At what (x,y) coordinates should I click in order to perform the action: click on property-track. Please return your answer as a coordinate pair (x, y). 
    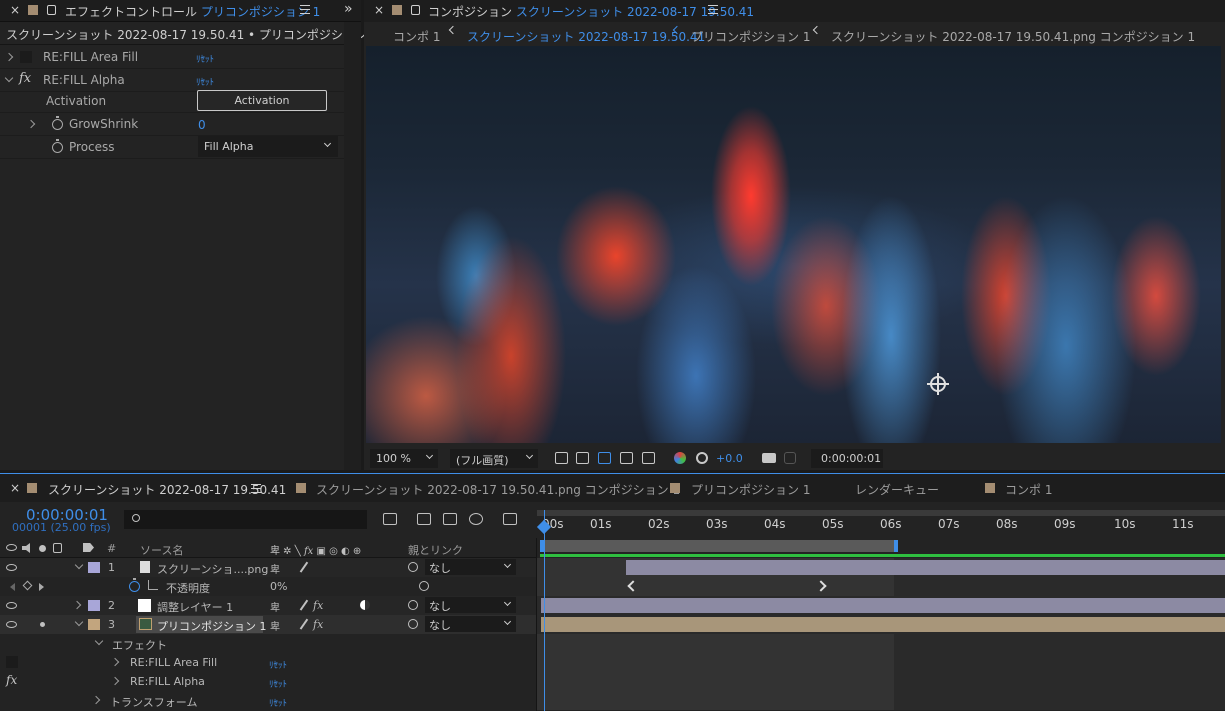
    Looking at the image, I should click on (881, 586).